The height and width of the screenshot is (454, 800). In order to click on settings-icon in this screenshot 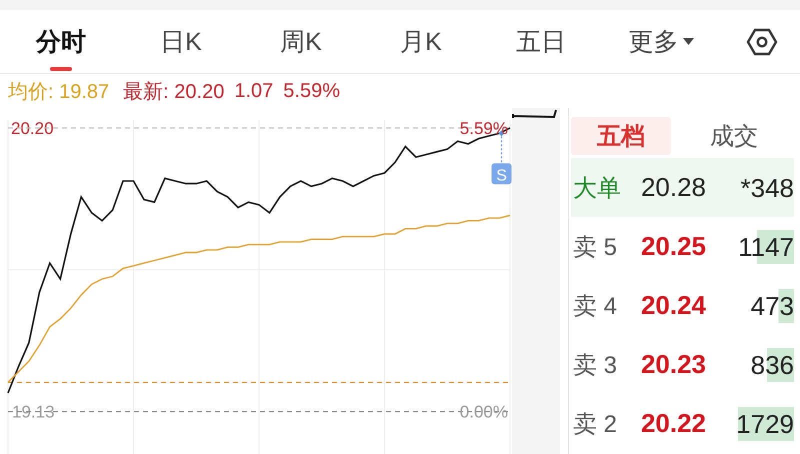, I will do `click(762, 42)`.